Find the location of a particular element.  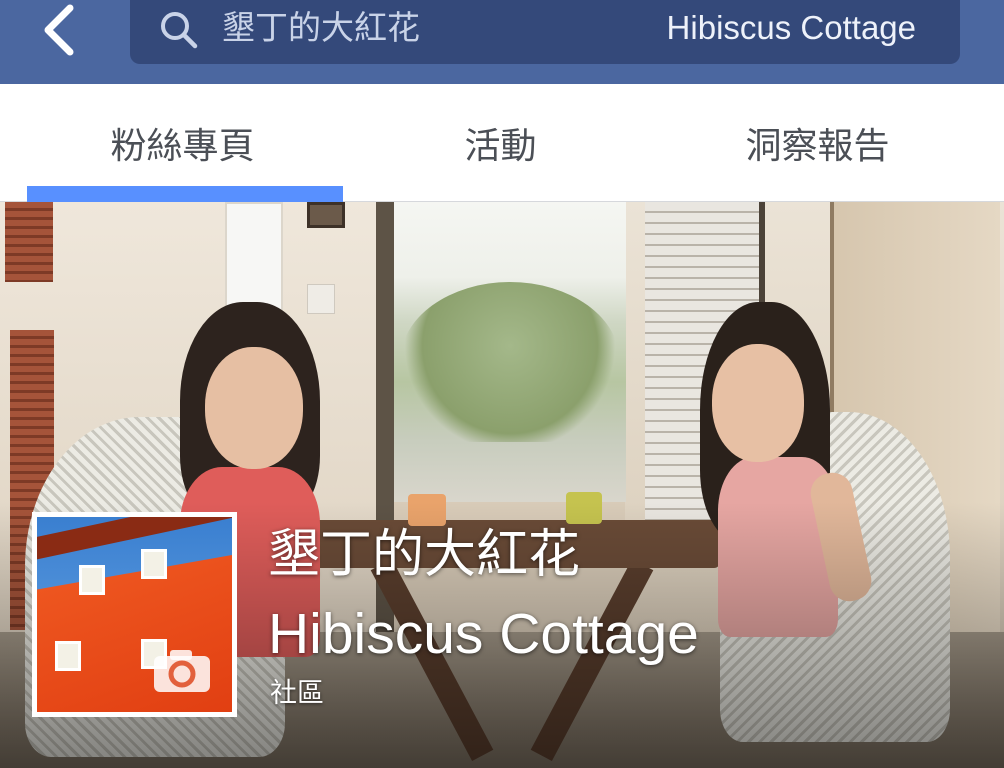

tab-events: 活動 is located at coordinates (500, 143).